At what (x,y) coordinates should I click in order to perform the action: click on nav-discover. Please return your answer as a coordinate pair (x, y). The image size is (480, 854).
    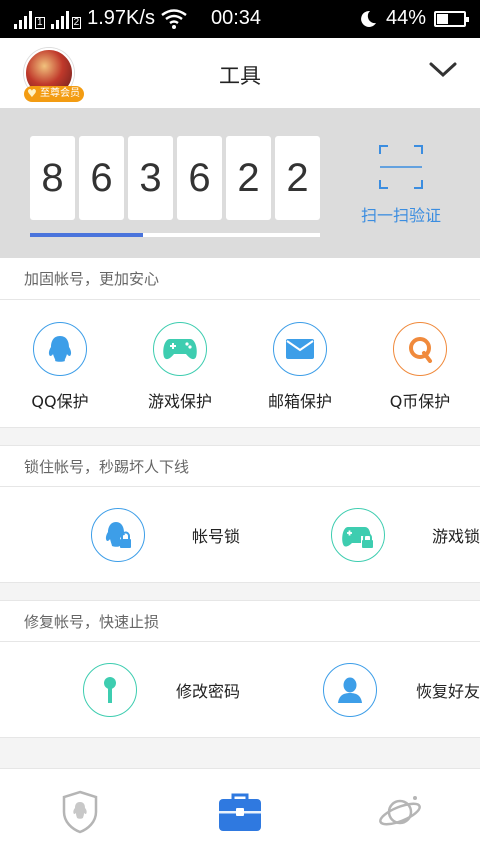
    Looking at the image, I should click on (400, 812).